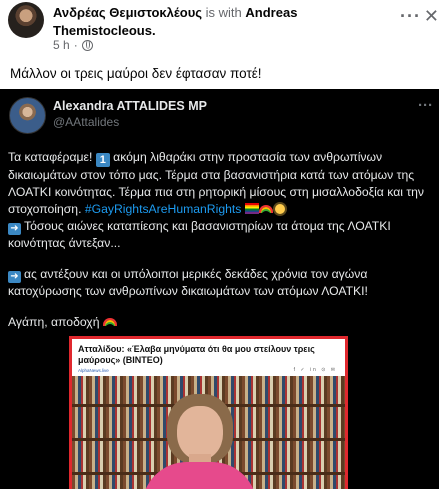 This screenshot has height=489, width=439. What do you see at coordinates (54, 322) in the screenshot?
I see `tweet-para-4-text: Αγάπη, αποδοχή` at bounding box center [54, 322].